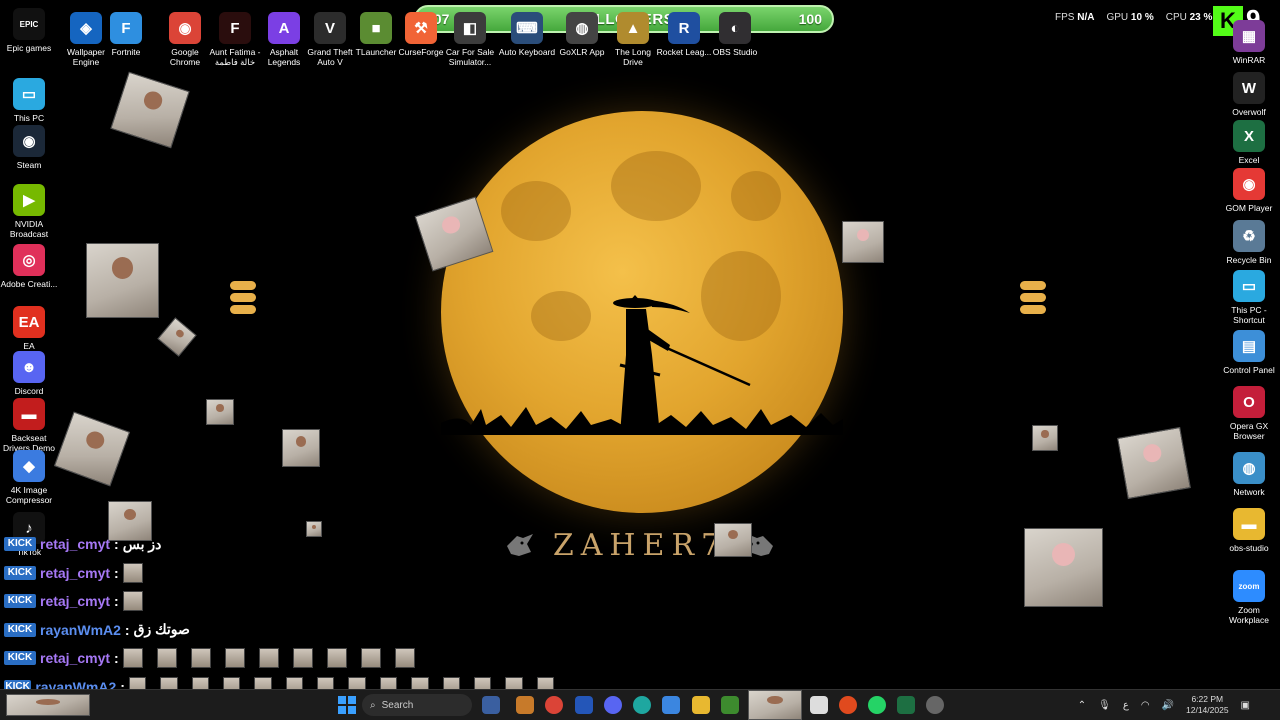 This screenshot has width=1280, height=720. What do you see at coordinates (730, 705) in the screenshot?
I see `minecraft-taskbar-icon` at bounding box center [730, 705].